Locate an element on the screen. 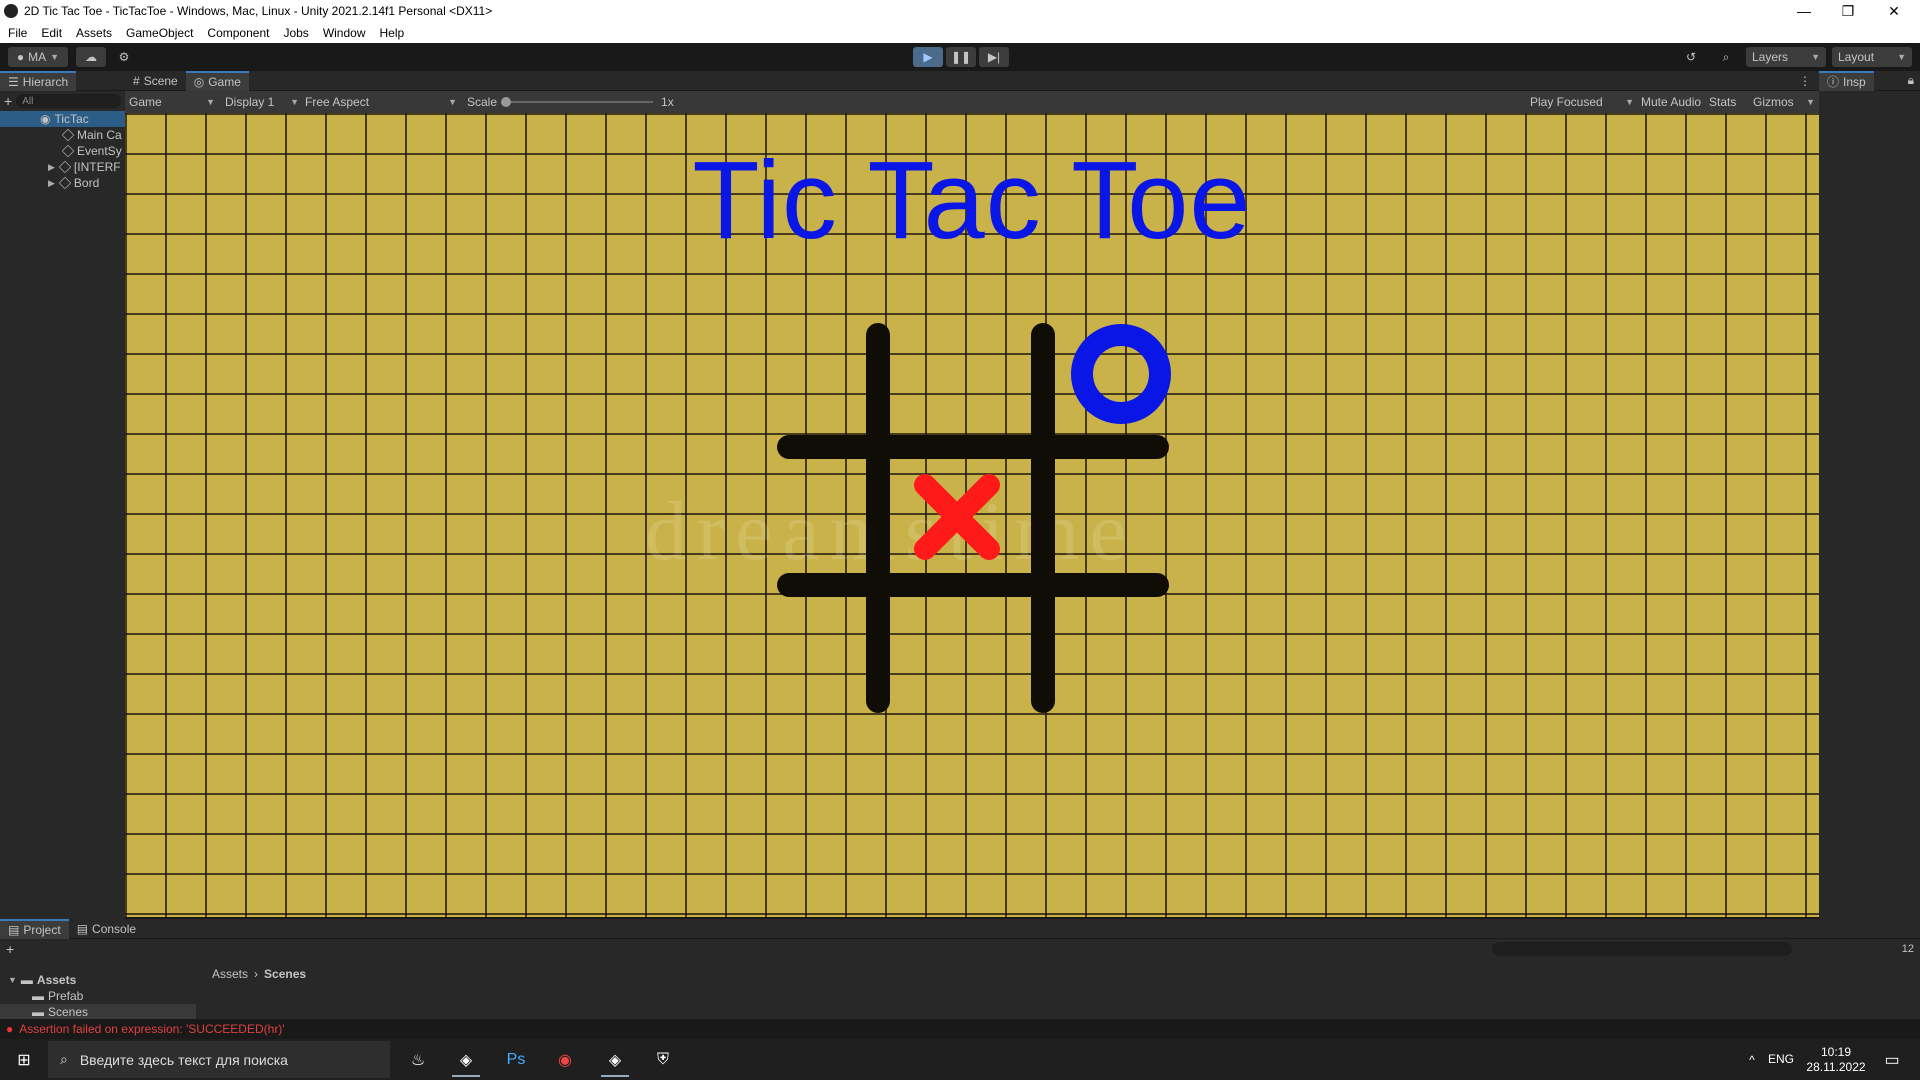  tab-project: ▤ Project is located at coordinates (34, 928).